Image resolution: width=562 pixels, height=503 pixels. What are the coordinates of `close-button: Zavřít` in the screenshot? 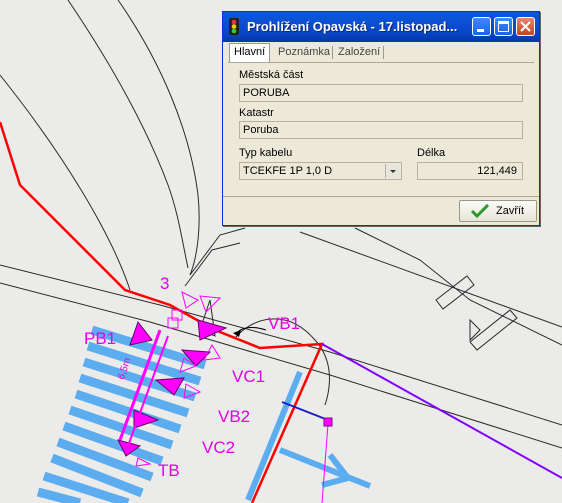 It's located at (498, 211).